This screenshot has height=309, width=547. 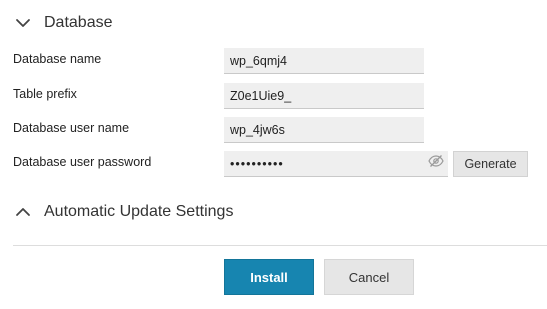 I want to click on automatic-update-settings-header: Automatic Update Settings, so click(x=123, y=212).